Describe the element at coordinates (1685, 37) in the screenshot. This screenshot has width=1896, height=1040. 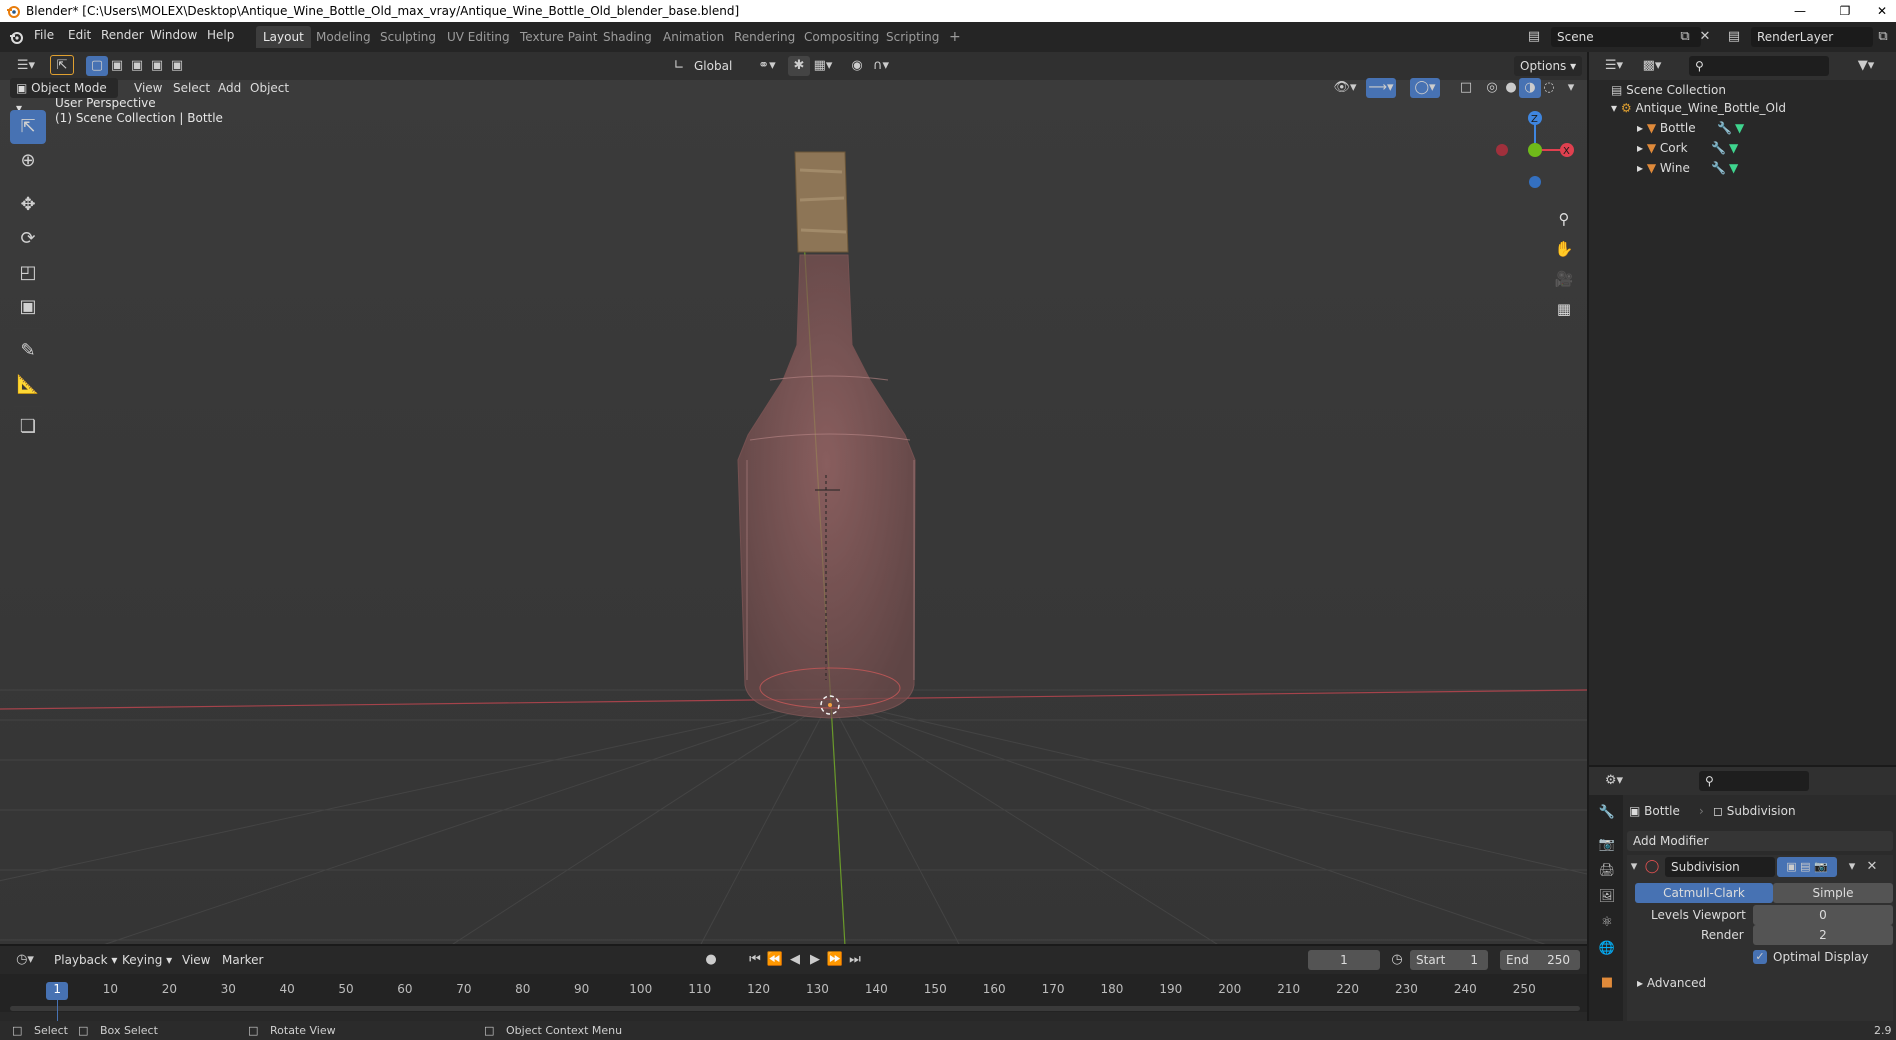
I see `scene-copy-icon: ⧉` at that location.